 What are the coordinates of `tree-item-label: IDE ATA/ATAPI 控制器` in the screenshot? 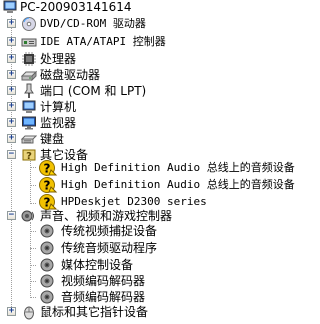 It's located at (103, 41).